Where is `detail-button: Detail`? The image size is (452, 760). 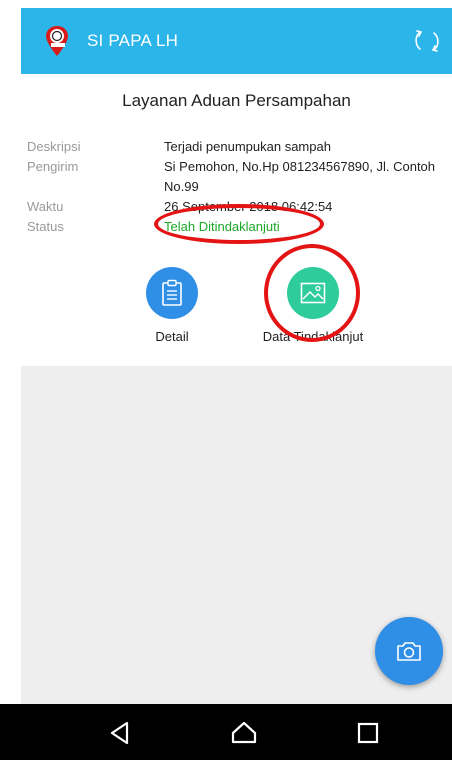
detail-button: Detail is located at coordinates (172, 305).